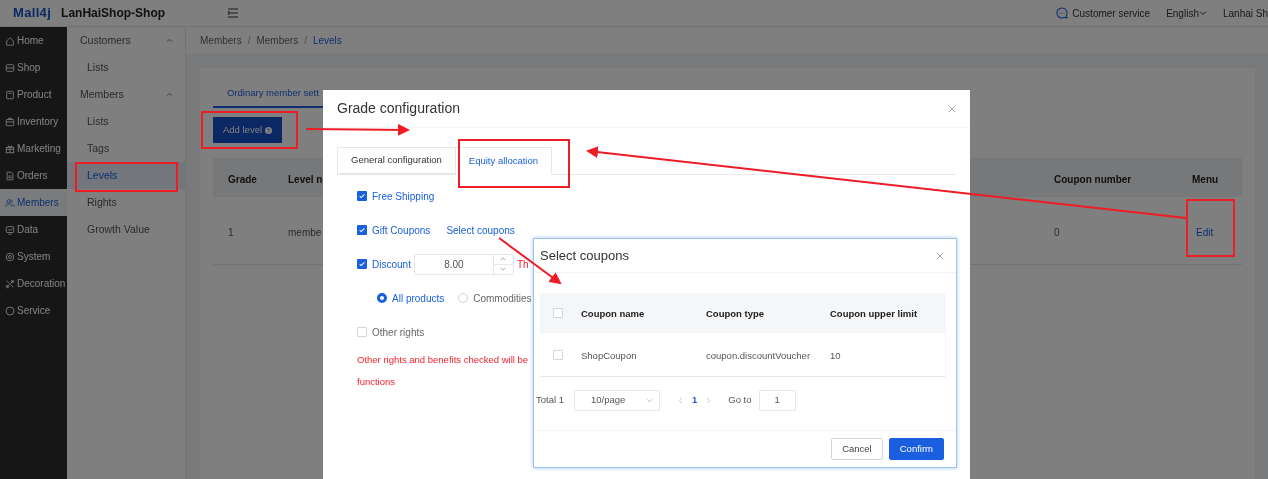 This screenshot has height=479, width=1268. I want to click on house-icon, so click(10, 40).